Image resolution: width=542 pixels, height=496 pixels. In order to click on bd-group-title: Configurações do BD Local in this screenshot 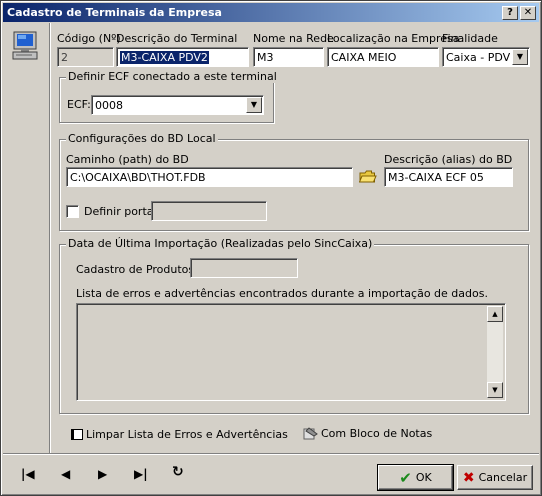, I will do `click(142, 138)`.